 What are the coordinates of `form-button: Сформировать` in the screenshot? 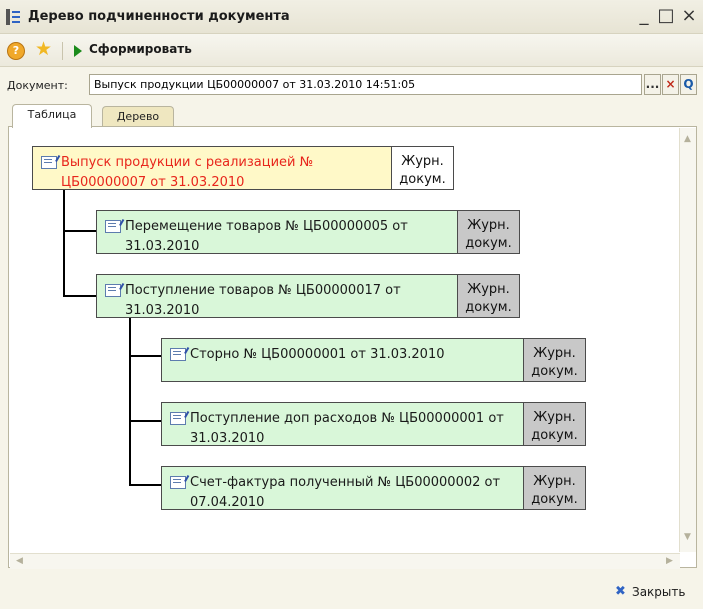 It's located at (140, 49).